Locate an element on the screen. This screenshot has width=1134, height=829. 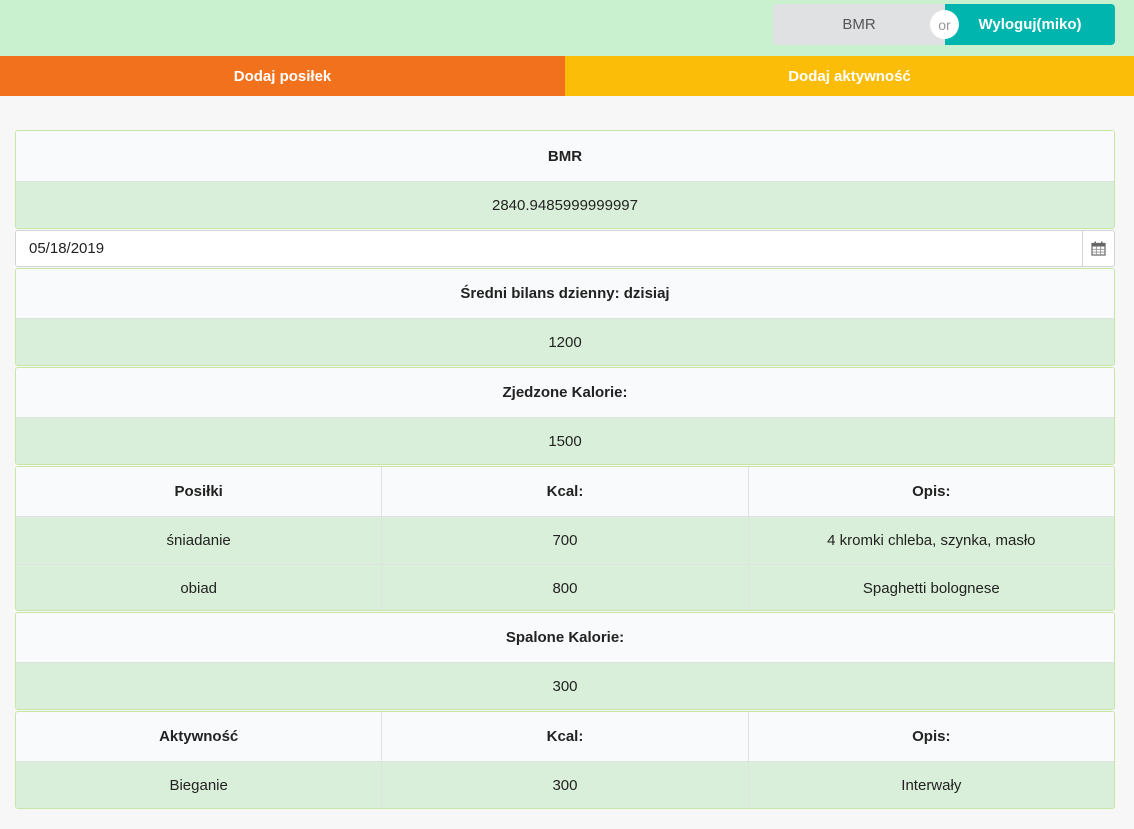
date-input is located at coordinates (549, 248).